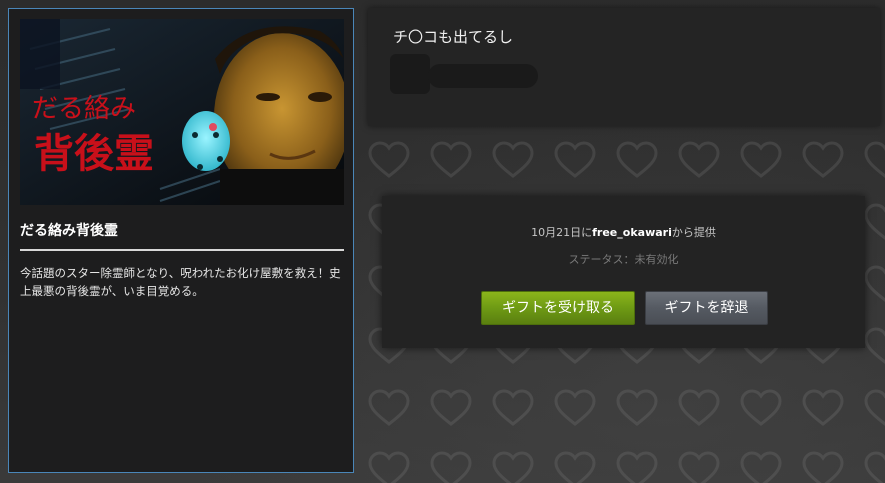 This screenshot has width=885, height=483. What do you see at coordinates (693, 232) in the screenshot?
I see `gift-from-suffix: から提供` at bounding box center [693, 232].